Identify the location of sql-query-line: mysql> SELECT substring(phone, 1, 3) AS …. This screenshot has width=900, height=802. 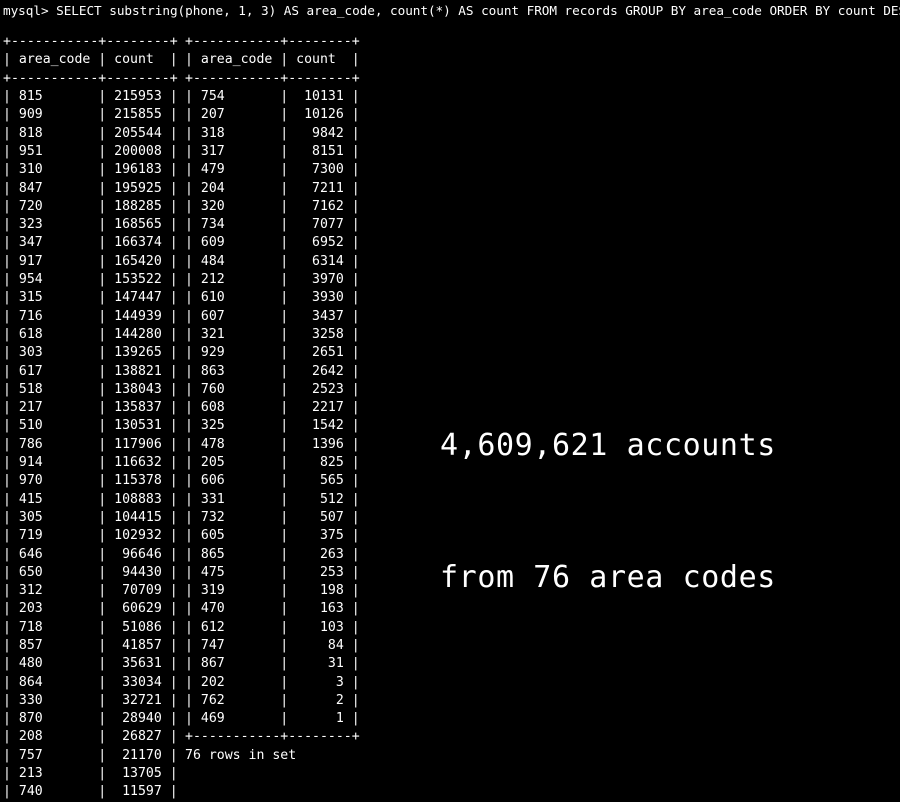
(451, 10).